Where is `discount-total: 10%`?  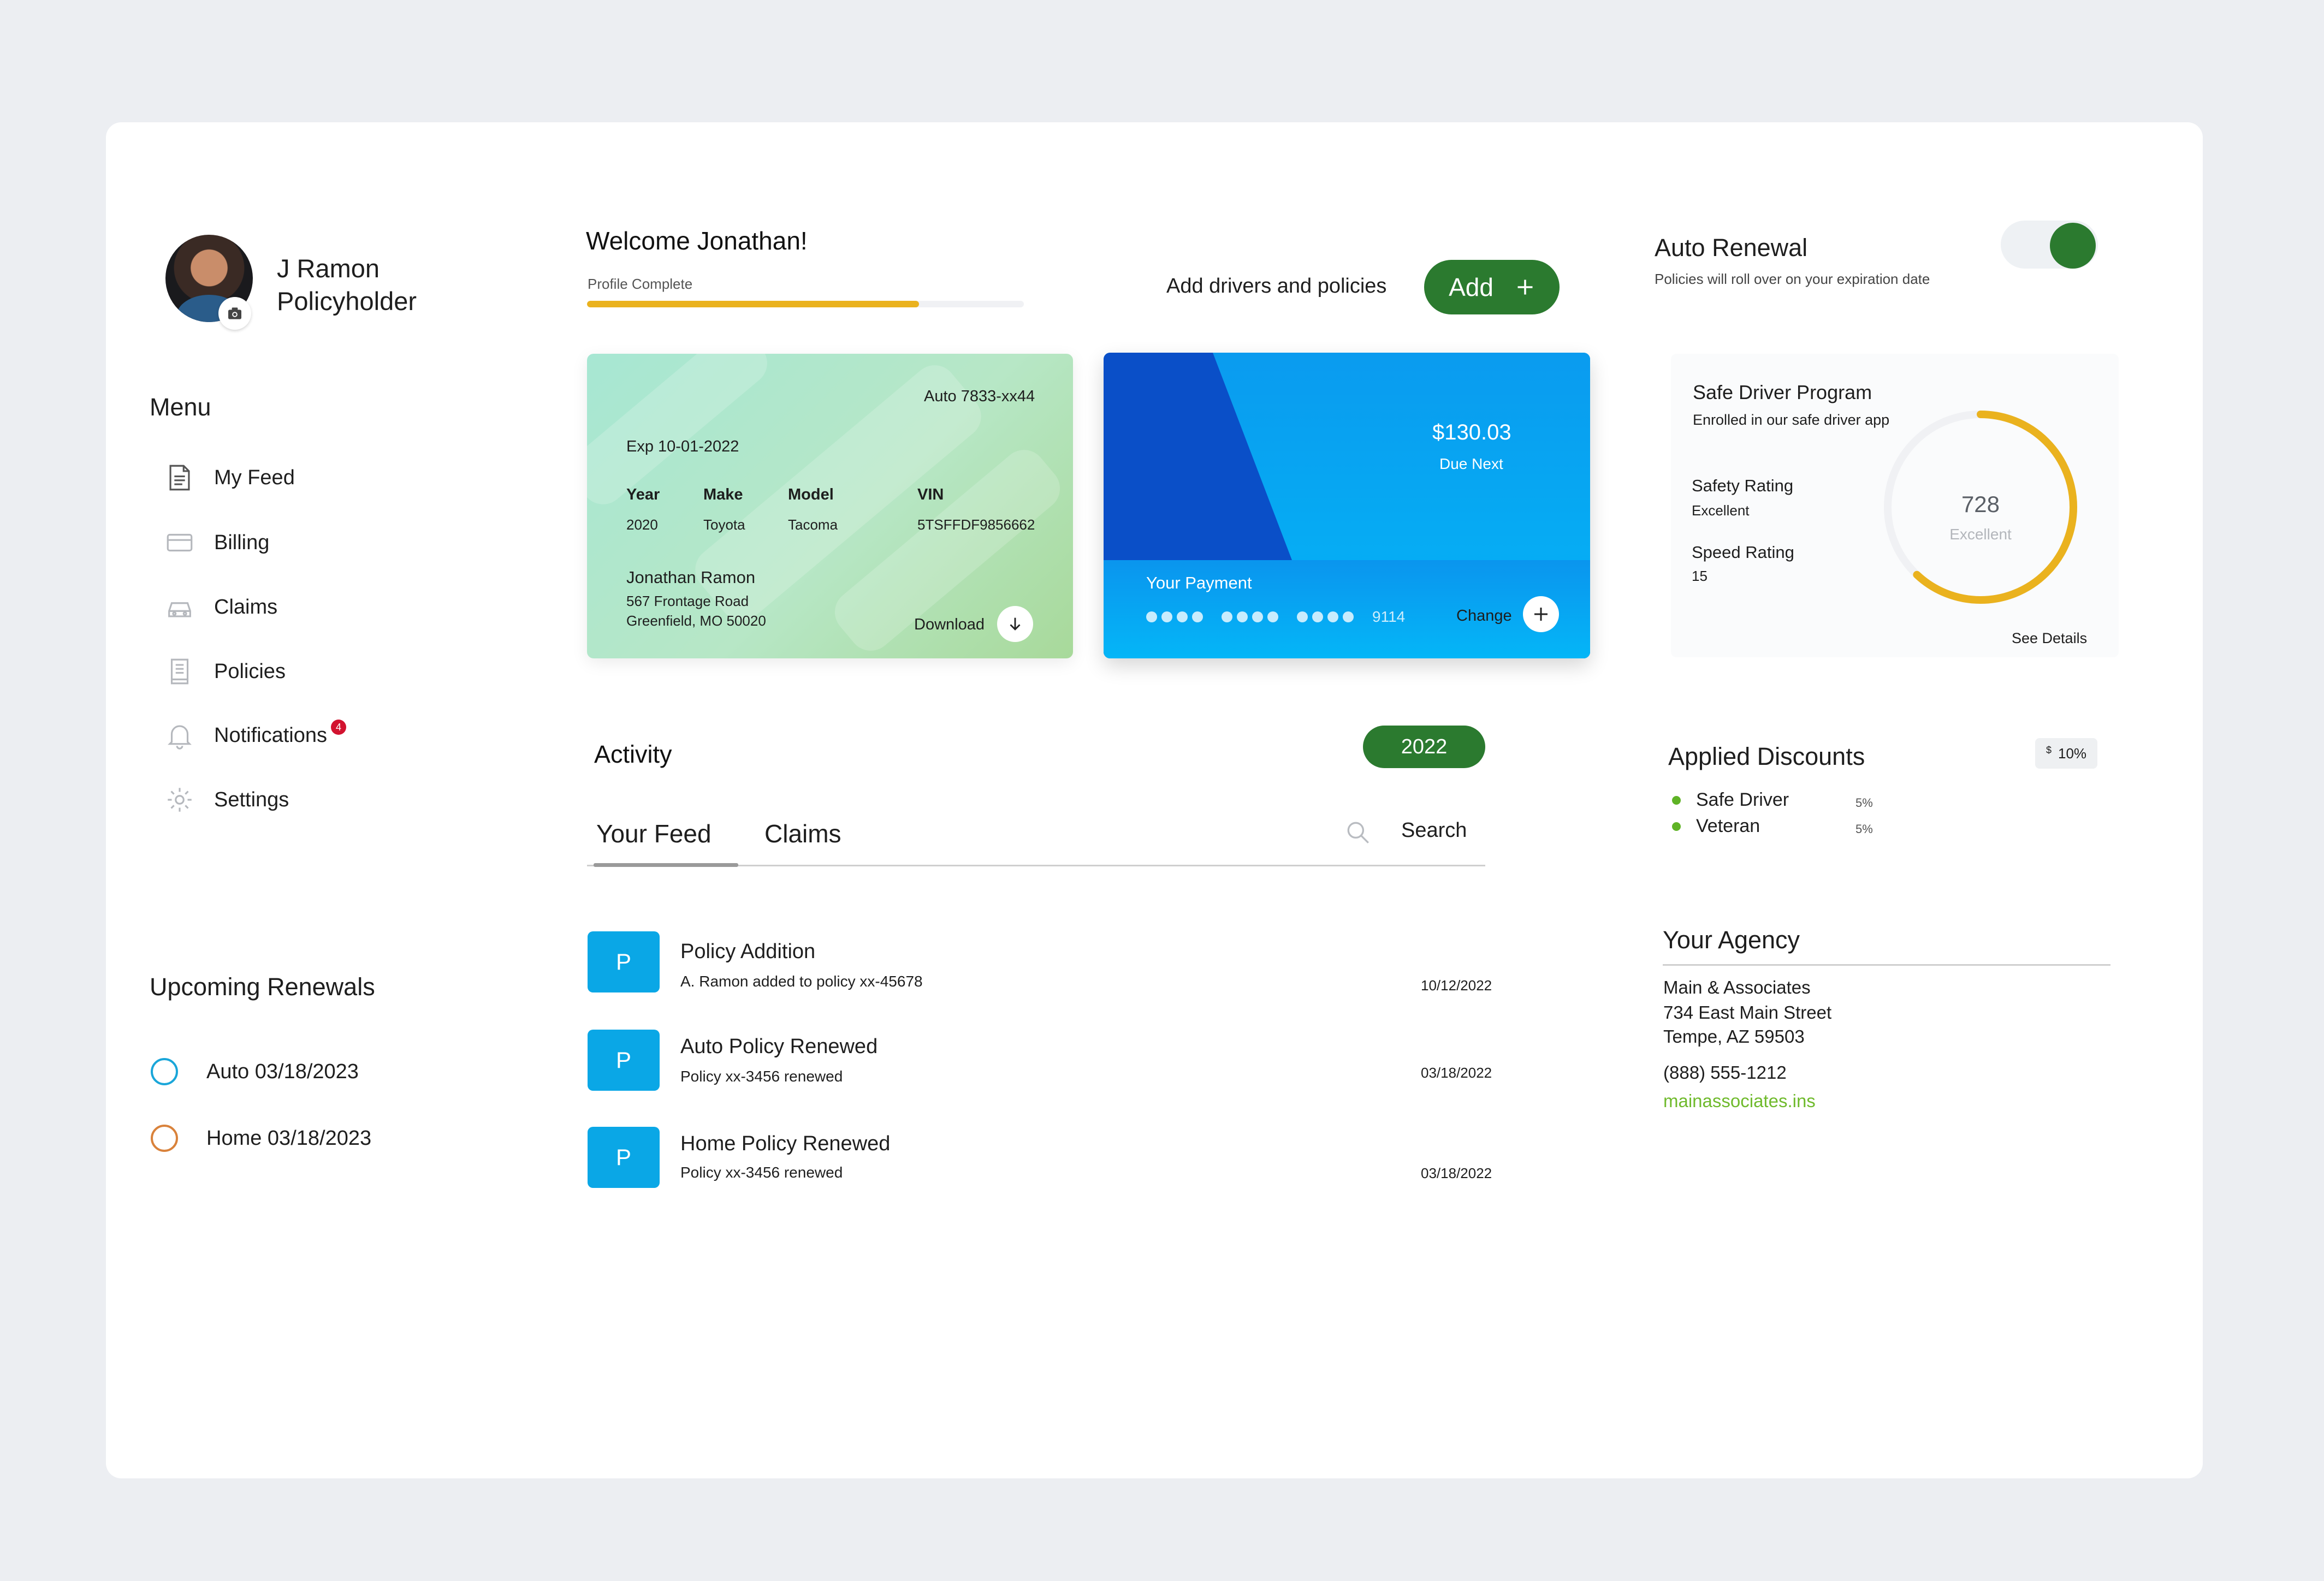
discount-total: 10% is located at coordinates (2072, 754).